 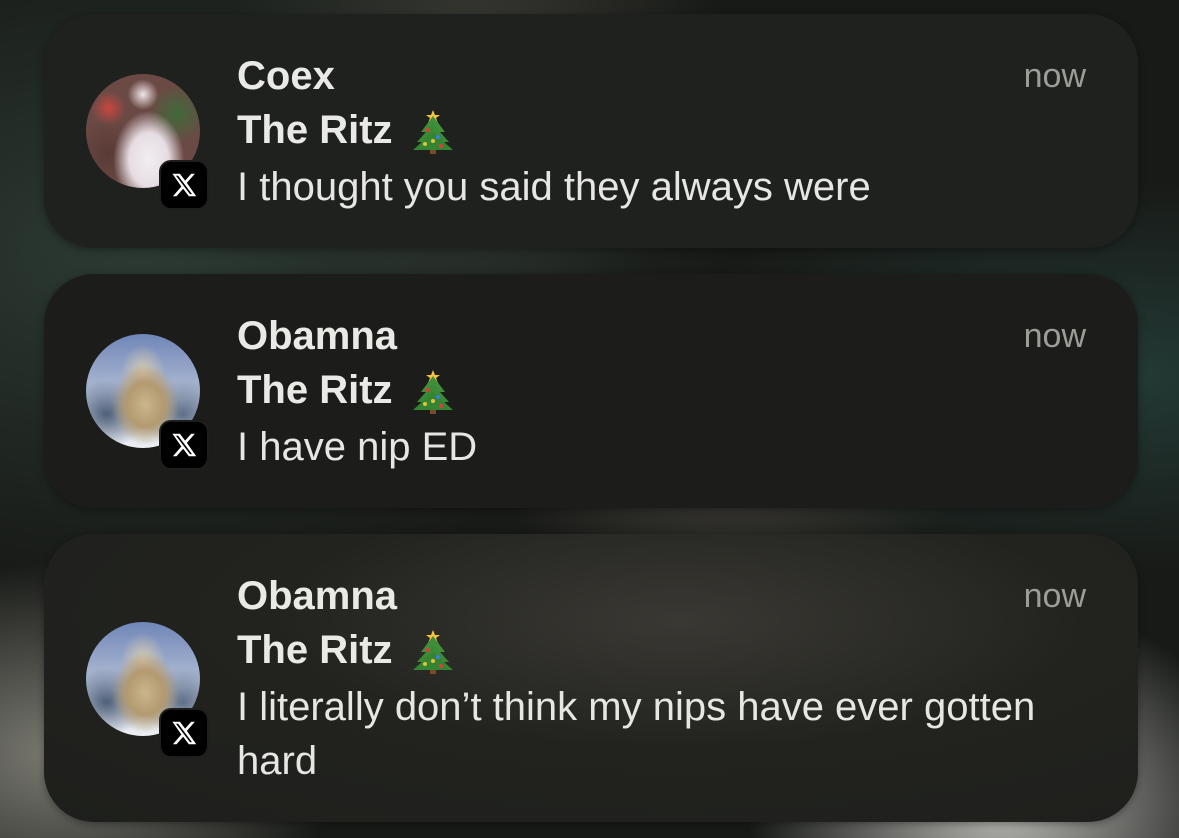 I want to click on message-body: I thought you said they always were, so click(x=554, y=187).